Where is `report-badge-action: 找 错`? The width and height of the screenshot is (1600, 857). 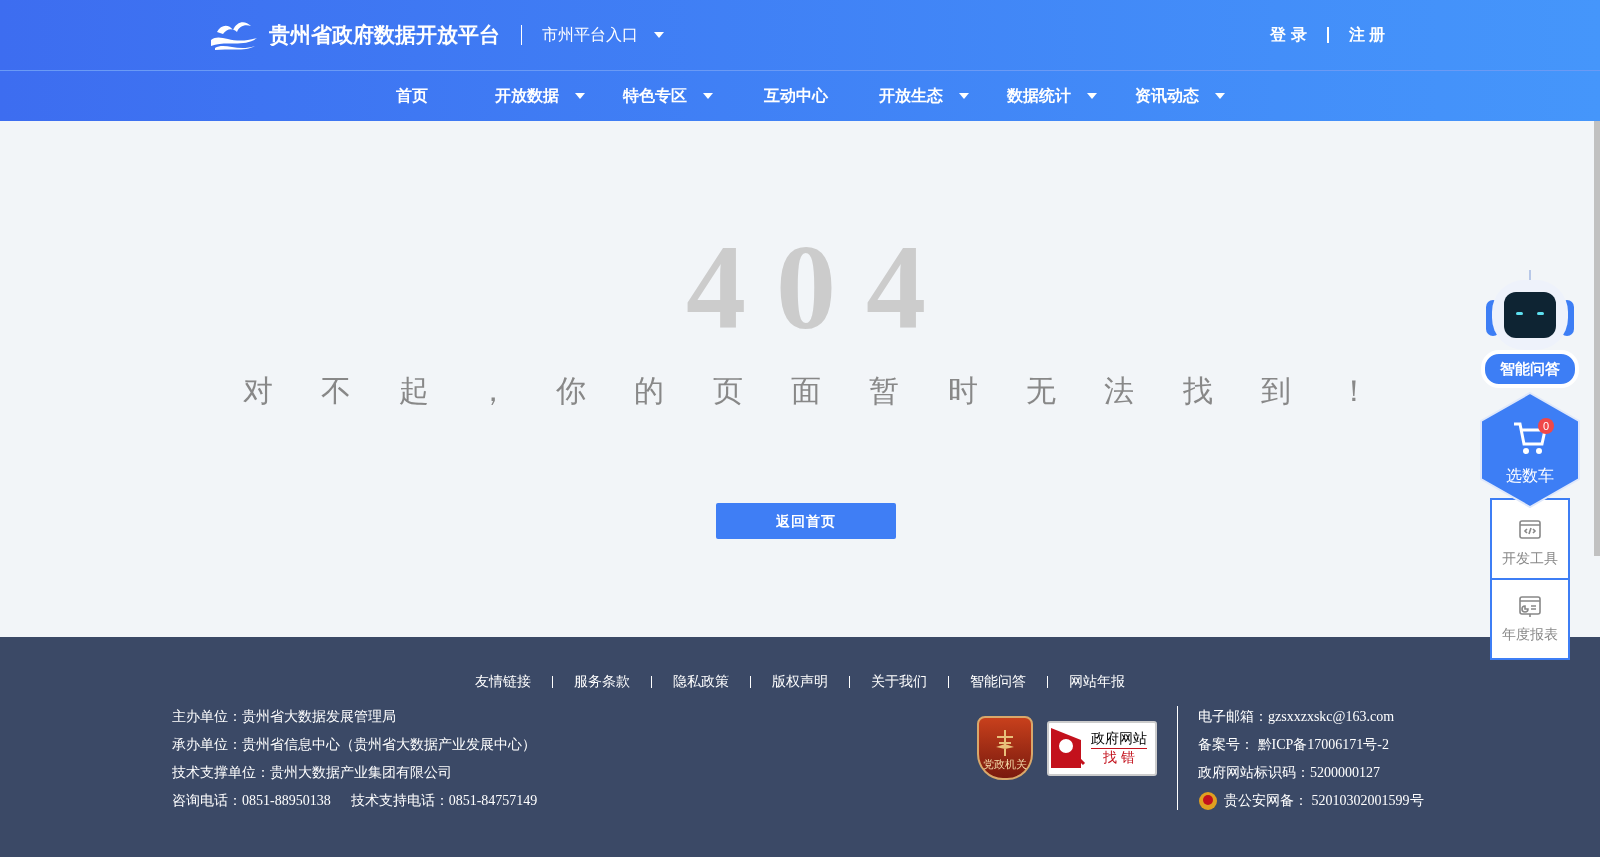 report-badge-action: 找 错 is located at coordinates (1119, 757).